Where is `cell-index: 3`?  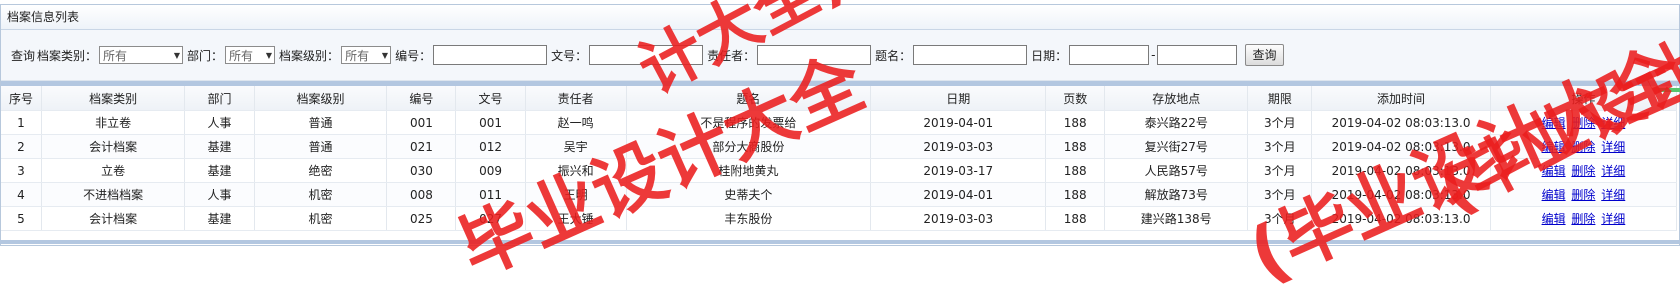 cell-index: 3 is located at coordinates (21, 170).